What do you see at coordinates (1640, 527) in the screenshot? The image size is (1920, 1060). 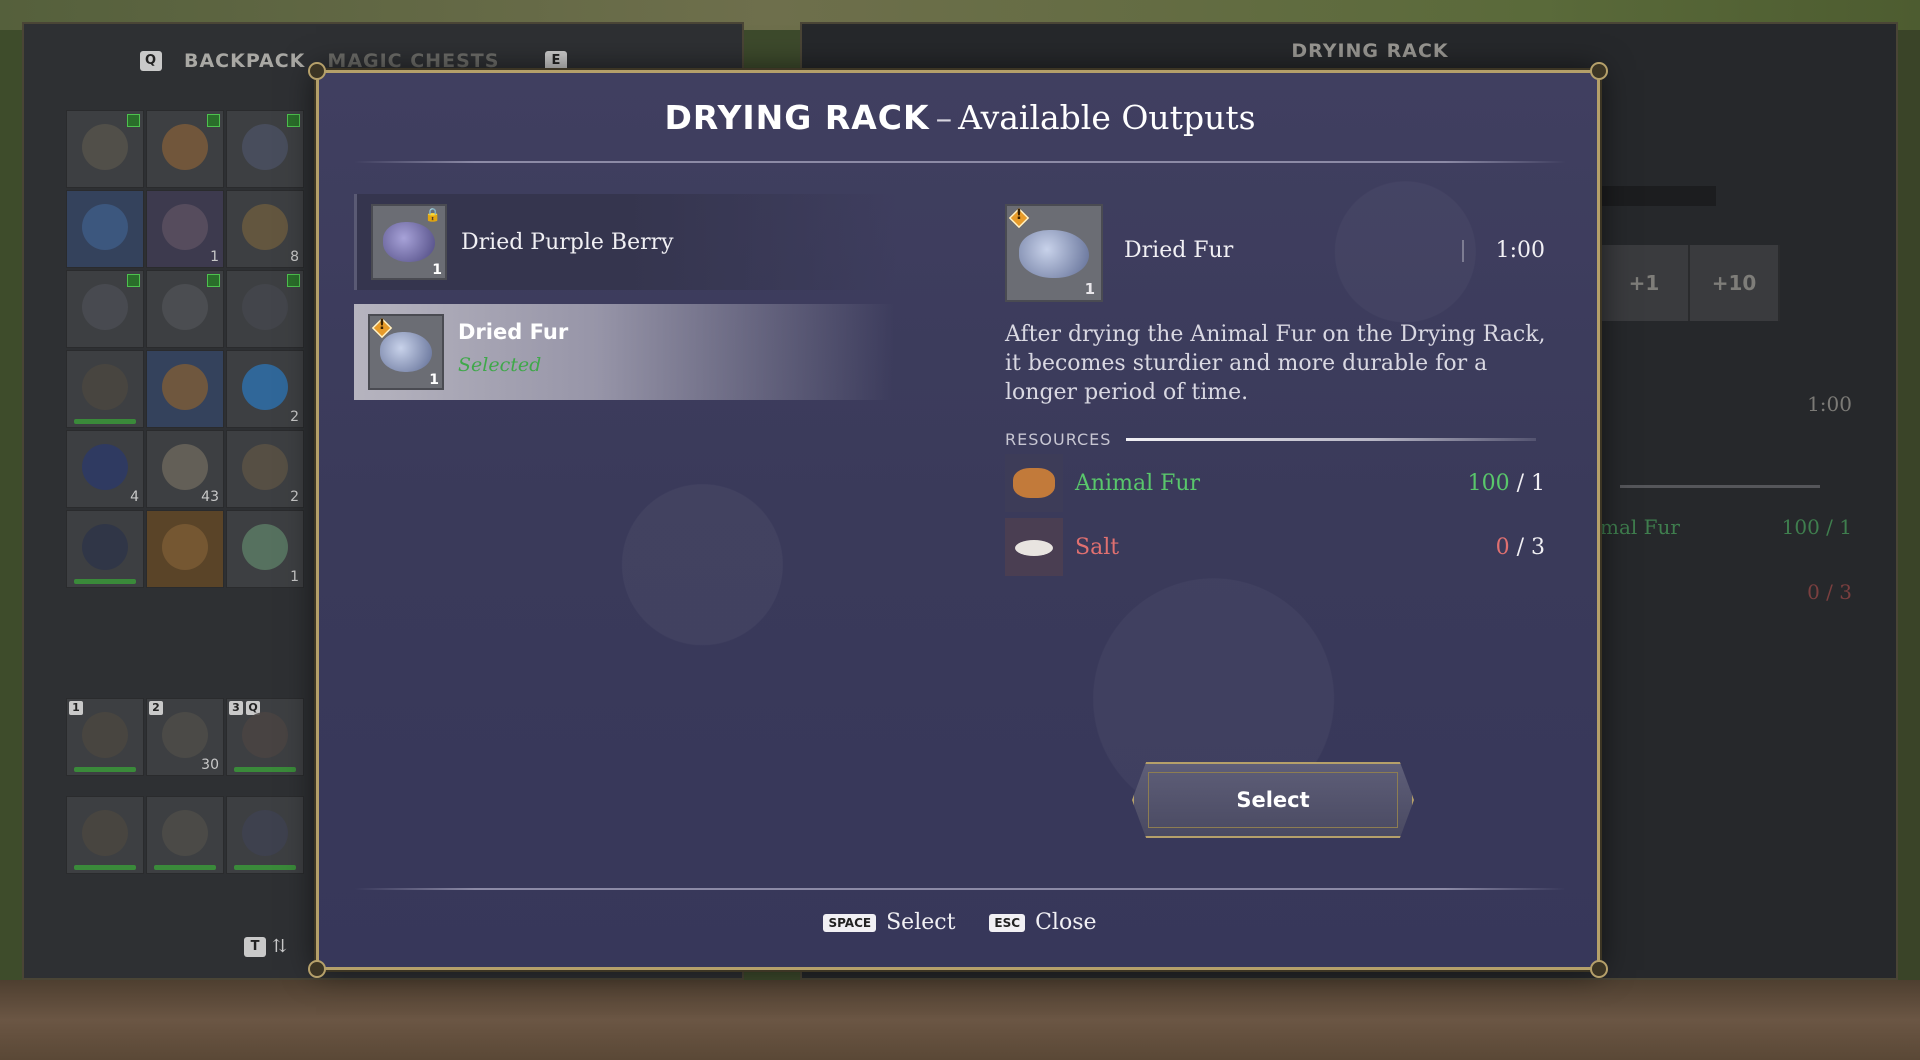 I see `rack-resource-name: mal Fur` at bounding box center [1640, 527].